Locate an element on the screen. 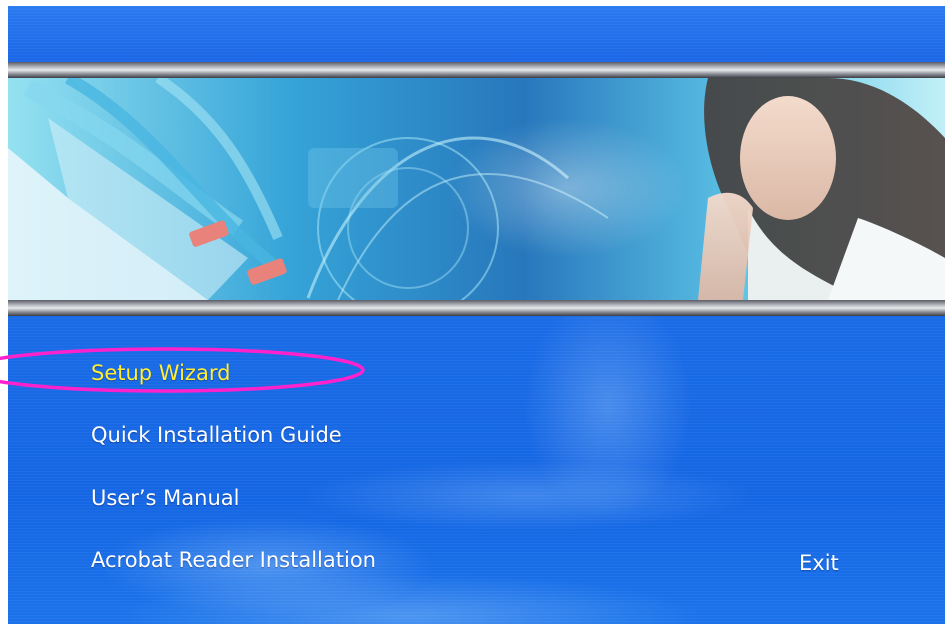  menu-item-acrobat-reader-installation: Acrobat Reader Installation is located at coordinates (233, 560).